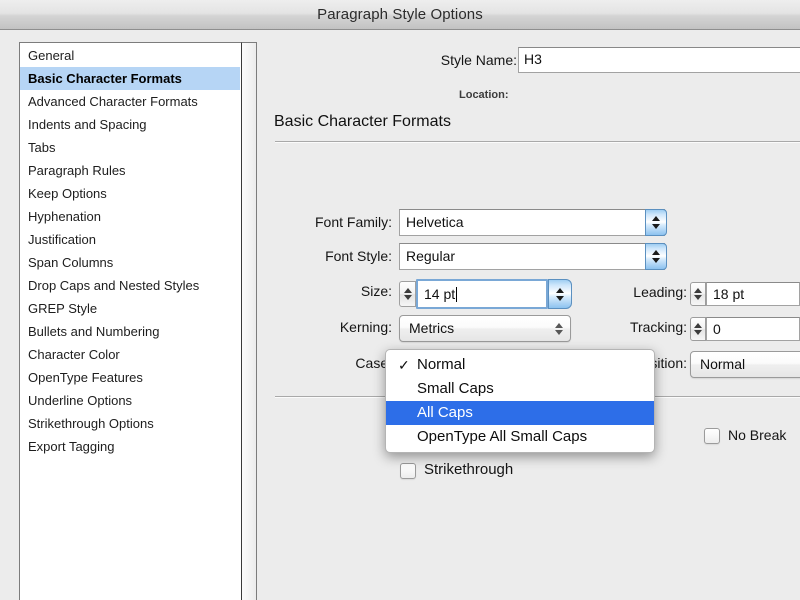 Image resolution: width=800 pixels, height=600 pixels. What do you see at coordinates (408, 471) in the screenshot?
I see `strikethrough-checkbox` at bounding box center [408, 471].